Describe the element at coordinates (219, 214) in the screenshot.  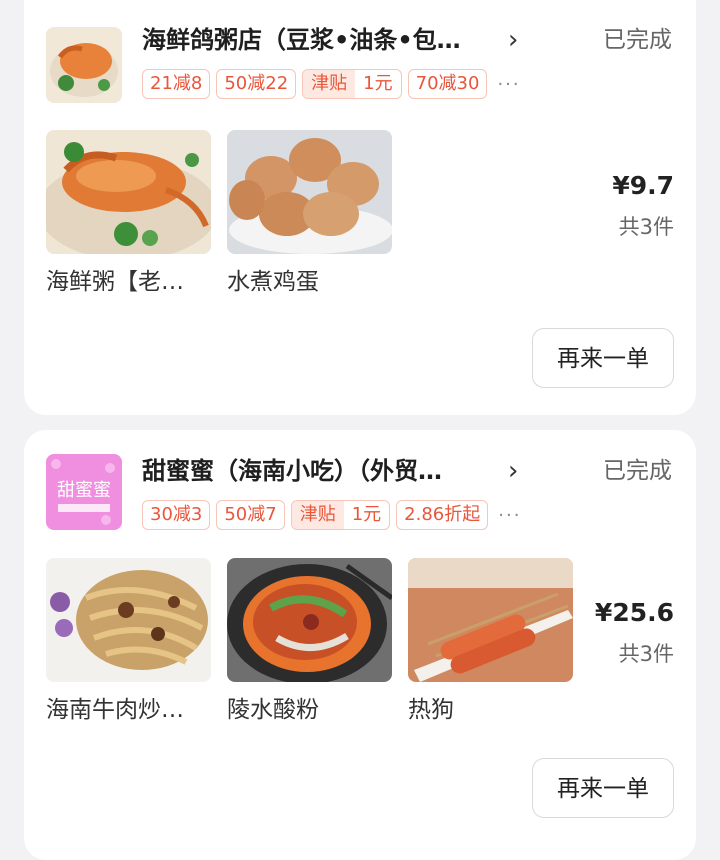
I see `order-items: 海鲜粥【老… 水煮鸡蛋` at that location.